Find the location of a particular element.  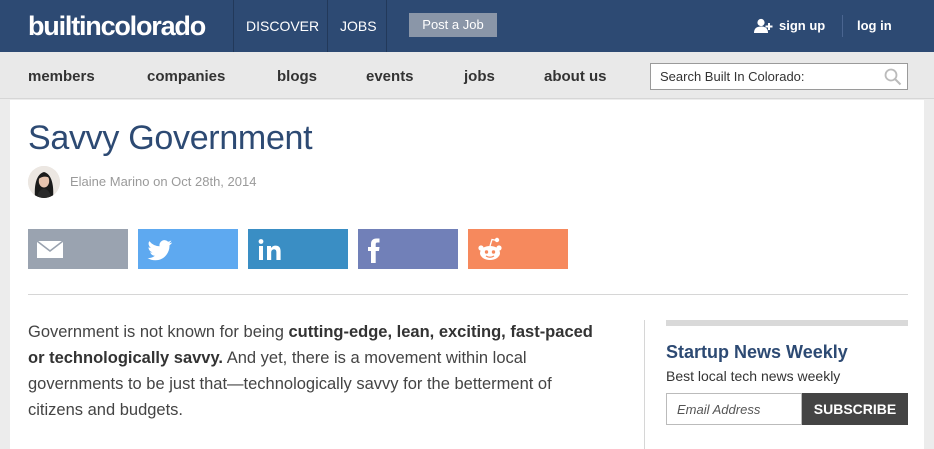

subnav-companies: companies is located at coordinates (186, 75).